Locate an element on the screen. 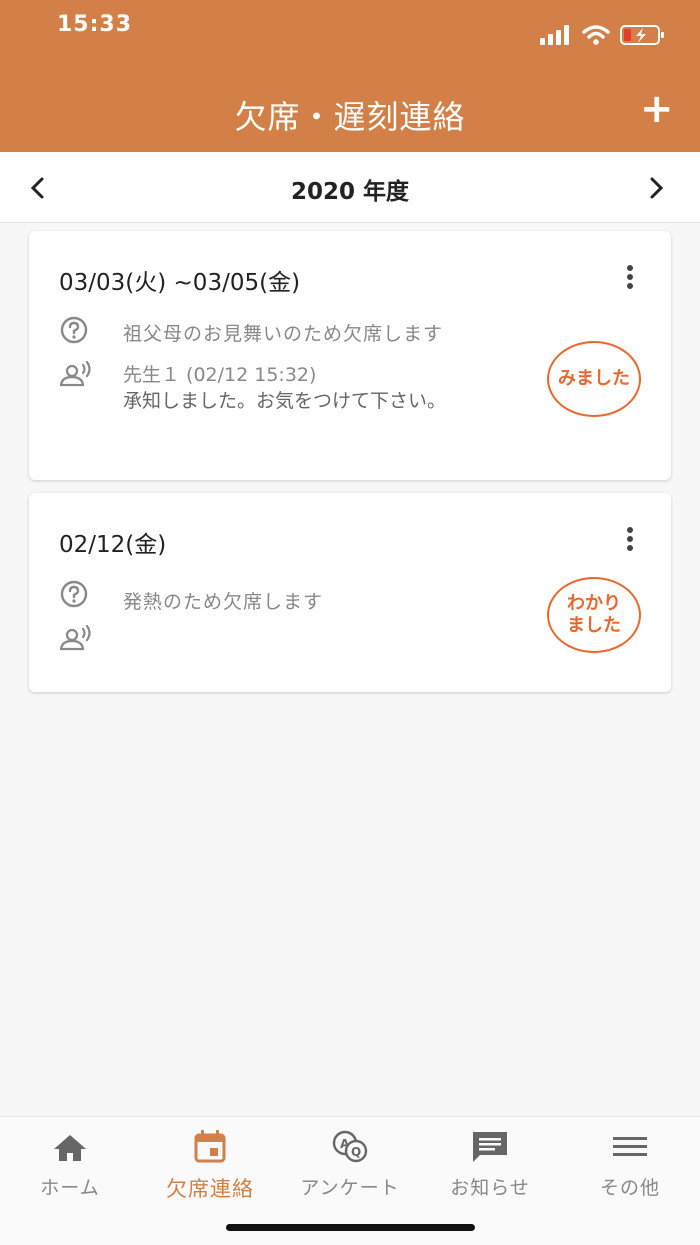 Image resolution: width=700 pixels, height=1245 pixels. chevron-right-icon is located at coordinates (656, 188).